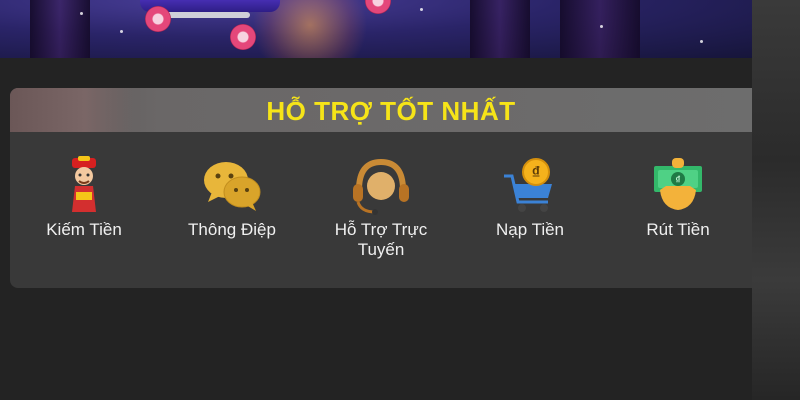  I want to click on headset-icon, so click(381, 186).